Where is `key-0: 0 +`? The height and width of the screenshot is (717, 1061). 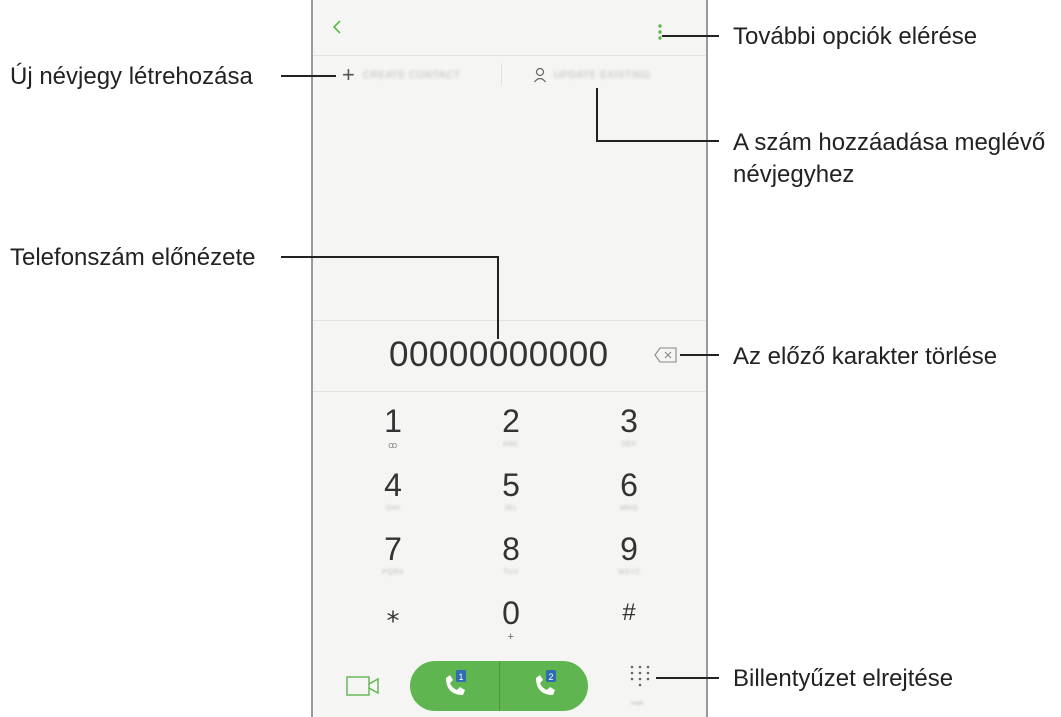
key-0: 0 + is located at coordinates (511, 614).